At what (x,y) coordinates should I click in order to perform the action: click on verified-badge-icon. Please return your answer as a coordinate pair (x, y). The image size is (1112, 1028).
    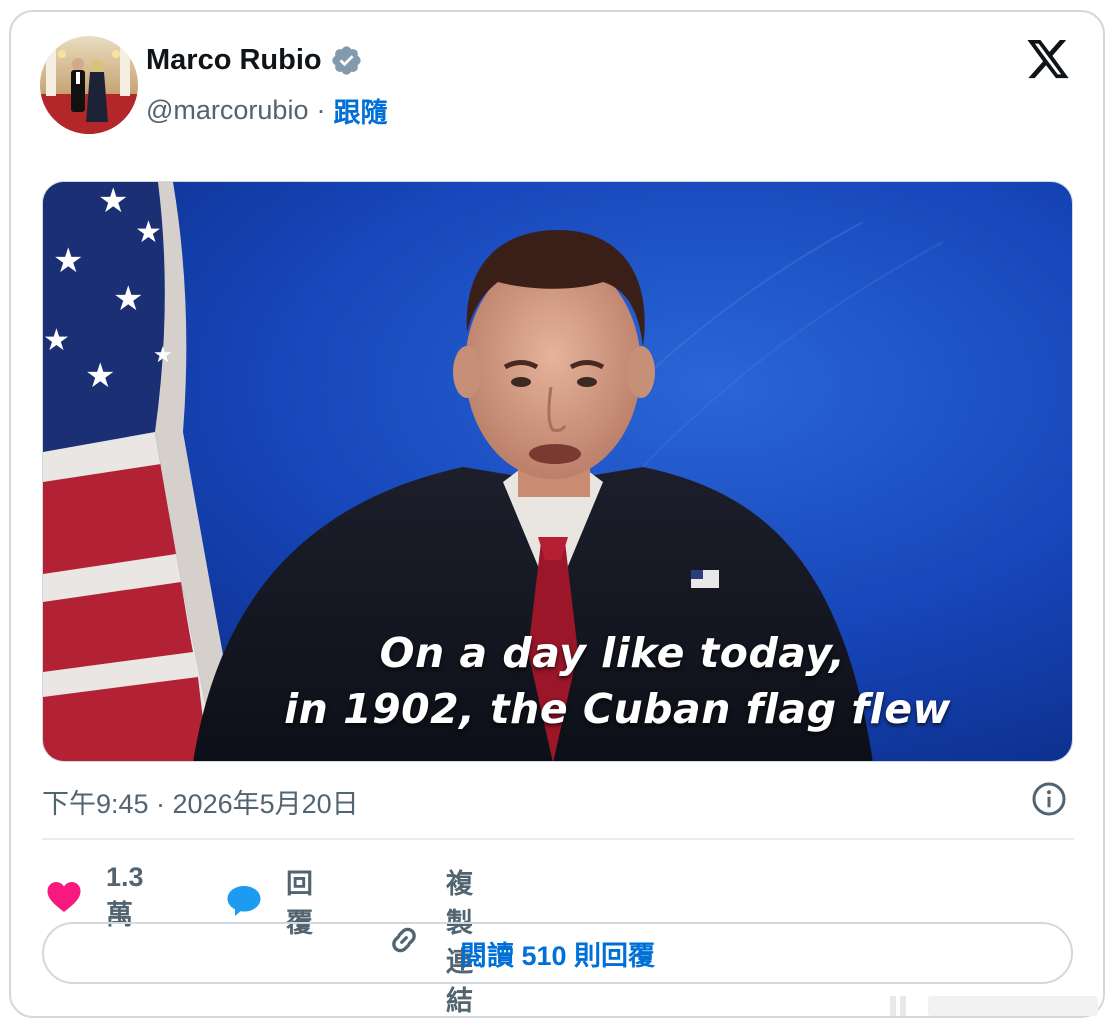
    Looking at the image, I should click on (346, 60).